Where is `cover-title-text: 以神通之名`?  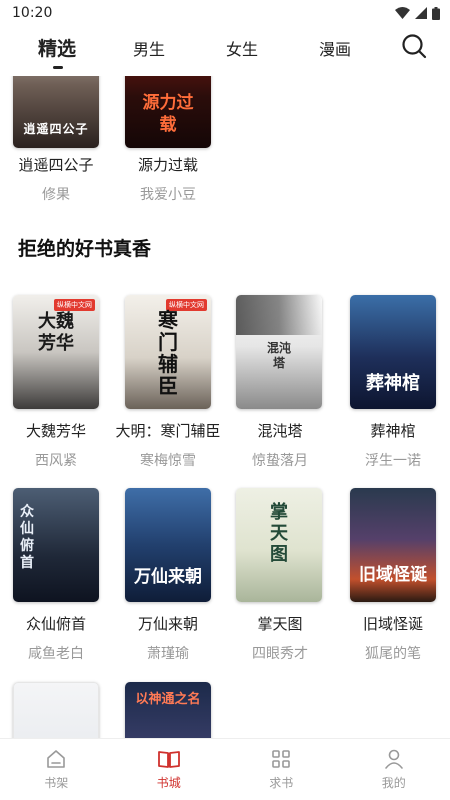 cover-title-text: 以神通之名 is located at coordinates (168, 699).